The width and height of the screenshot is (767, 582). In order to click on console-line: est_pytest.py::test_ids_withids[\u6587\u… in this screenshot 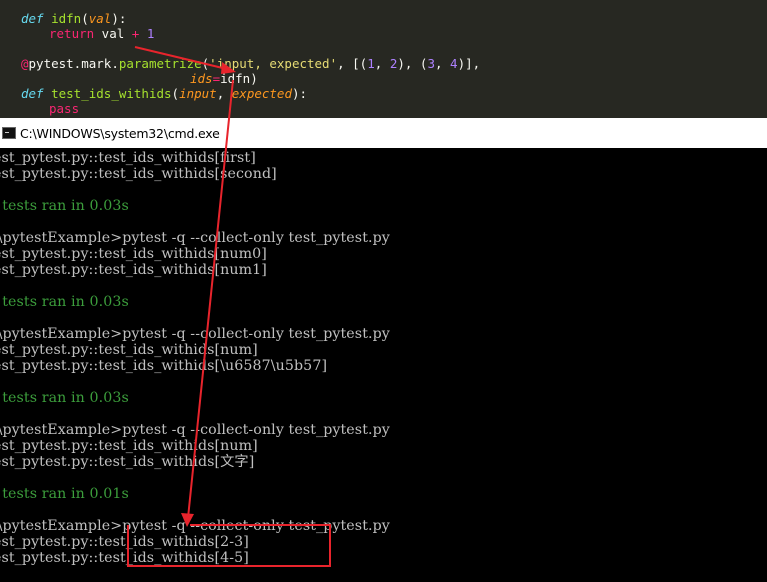, I will do `click(164, 366)`.